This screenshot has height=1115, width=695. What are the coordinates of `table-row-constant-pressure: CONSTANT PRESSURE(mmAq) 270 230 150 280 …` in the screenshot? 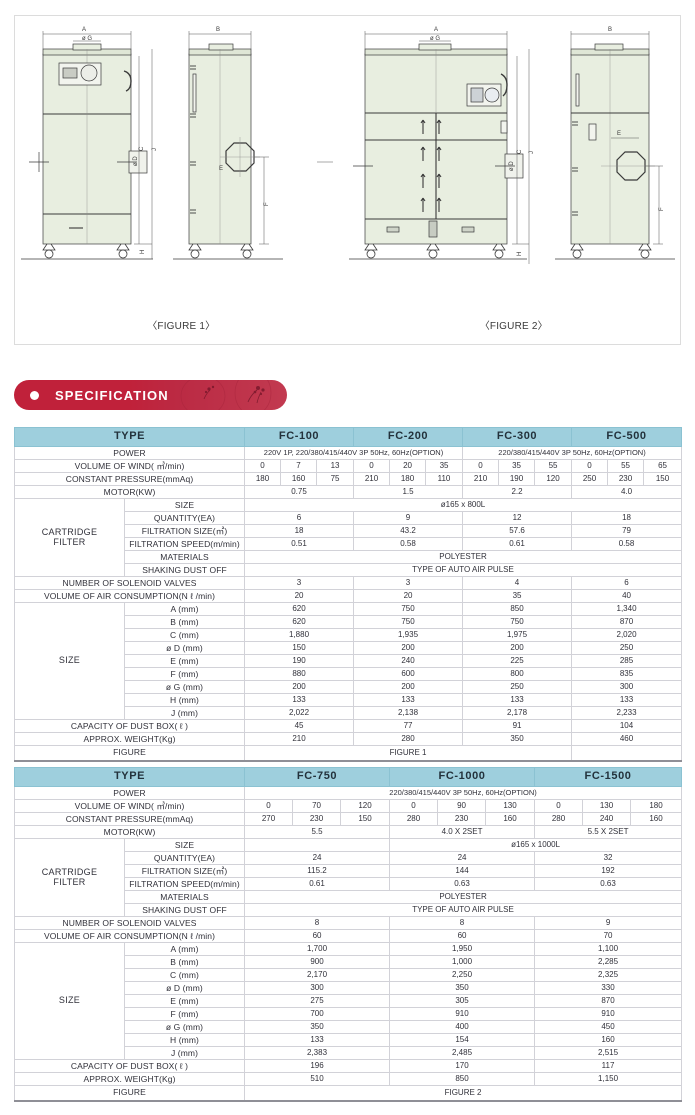 It's located at (348, 819).